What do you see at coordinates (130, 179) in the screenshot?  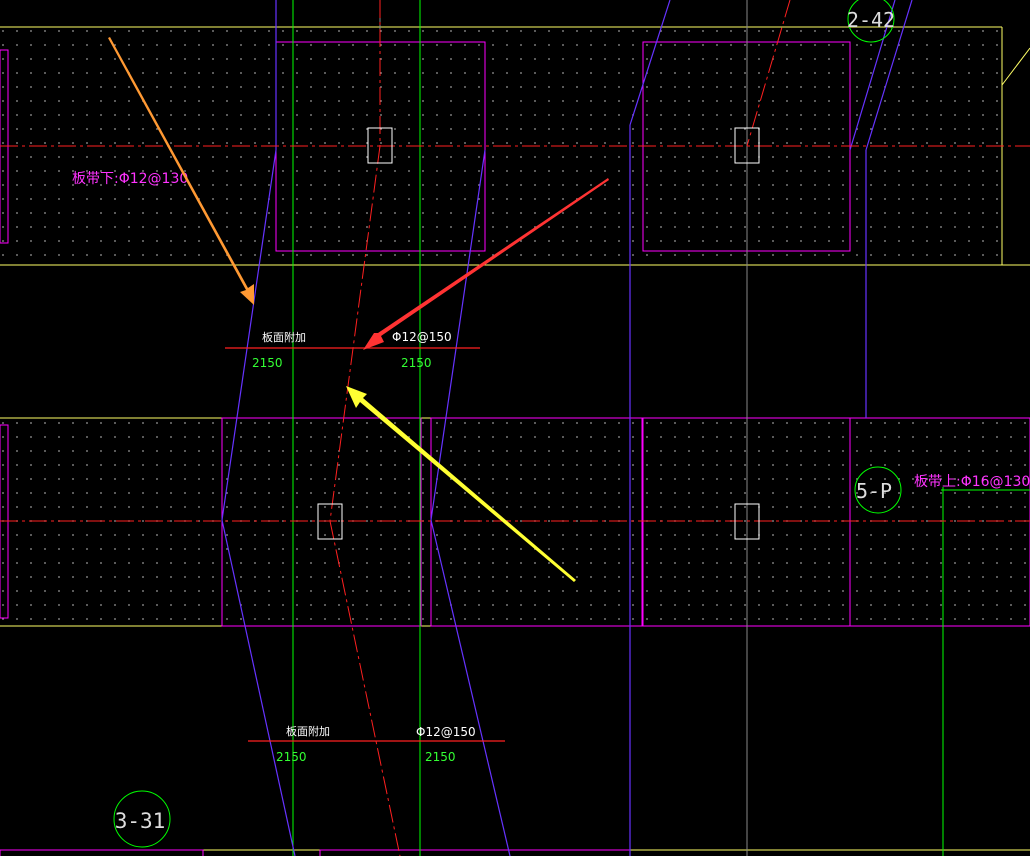 I see `bottom-strip-rebar-label: 板带下:Φ12@130` at bounding box center [130, 179].